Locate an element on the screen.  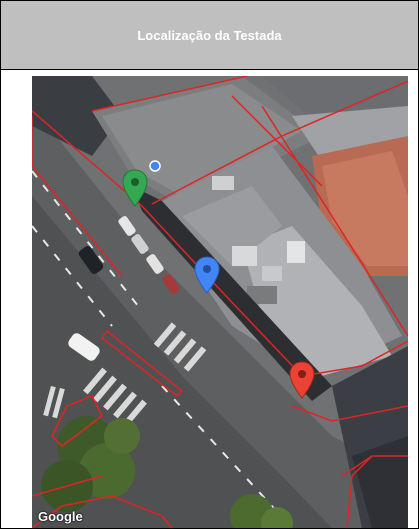
map-attribution: Google is located at coordinates (60, 516).